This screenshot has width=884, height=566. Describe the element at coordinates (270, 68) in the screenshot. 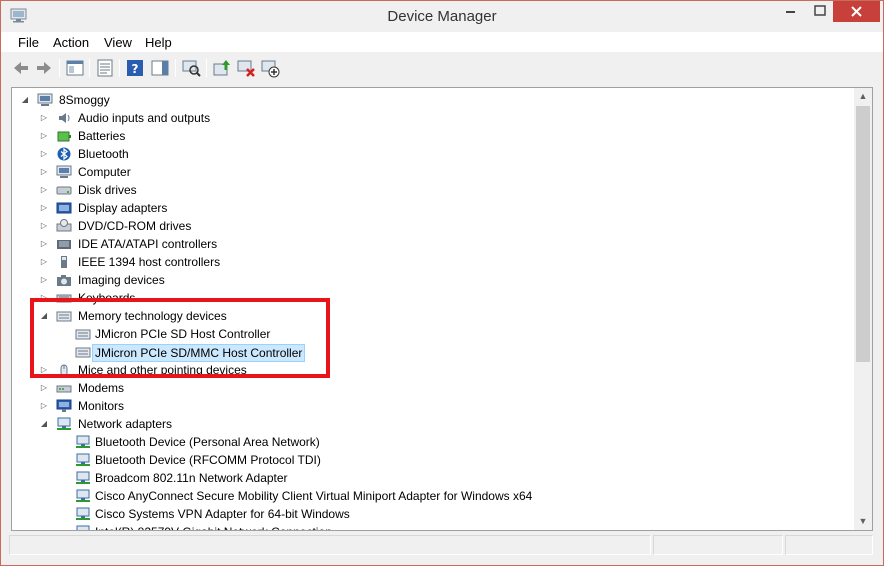

I see `enable-device-icon` at that location.